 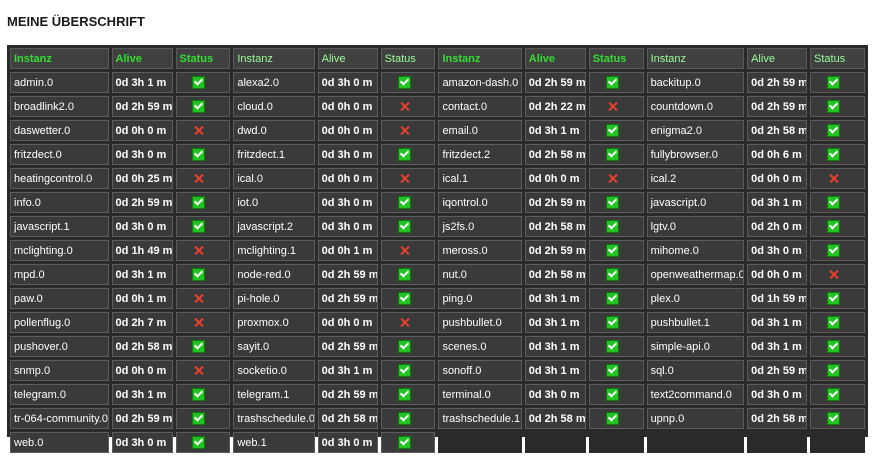 I want to click on instance-name: tr-064-community.0, so click(x=59, y=418).